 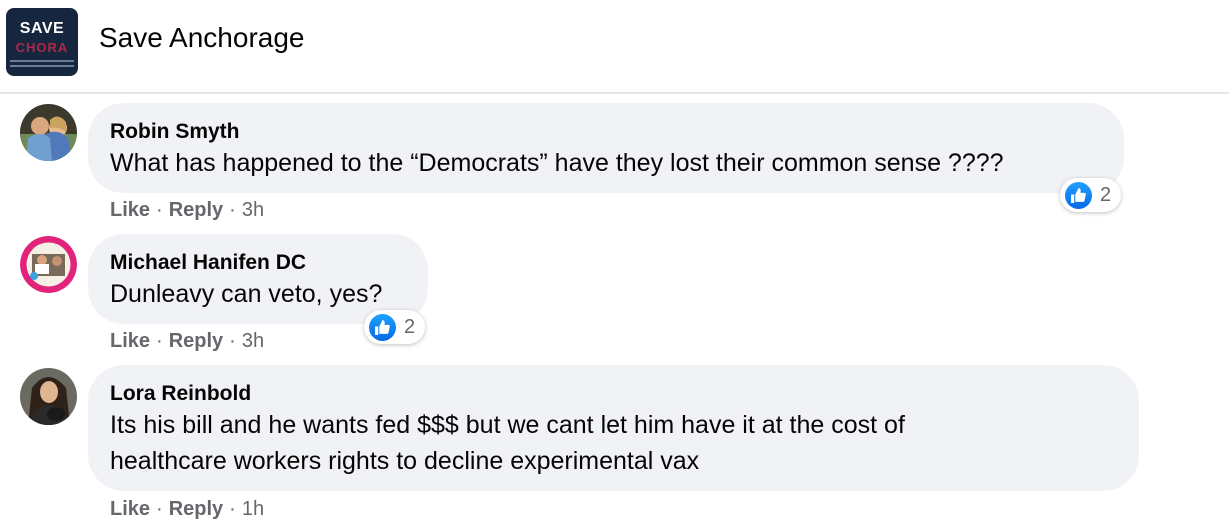 I want to click on group-name: Save Anchorage, so click(x=202, y=38).